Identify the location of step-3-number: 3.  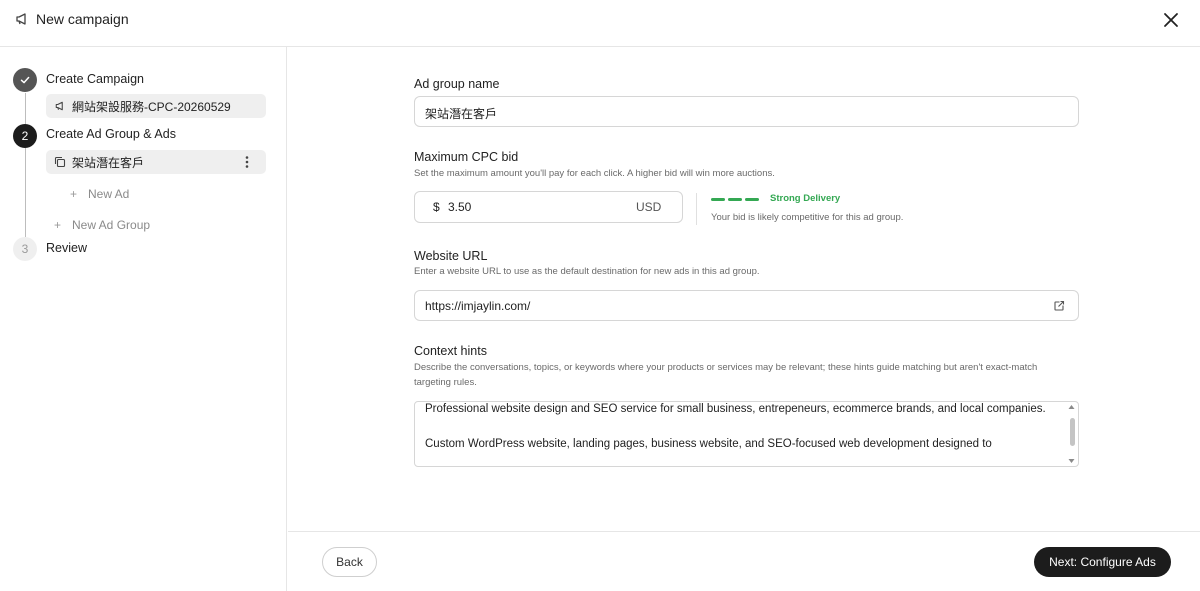
(25, 249).